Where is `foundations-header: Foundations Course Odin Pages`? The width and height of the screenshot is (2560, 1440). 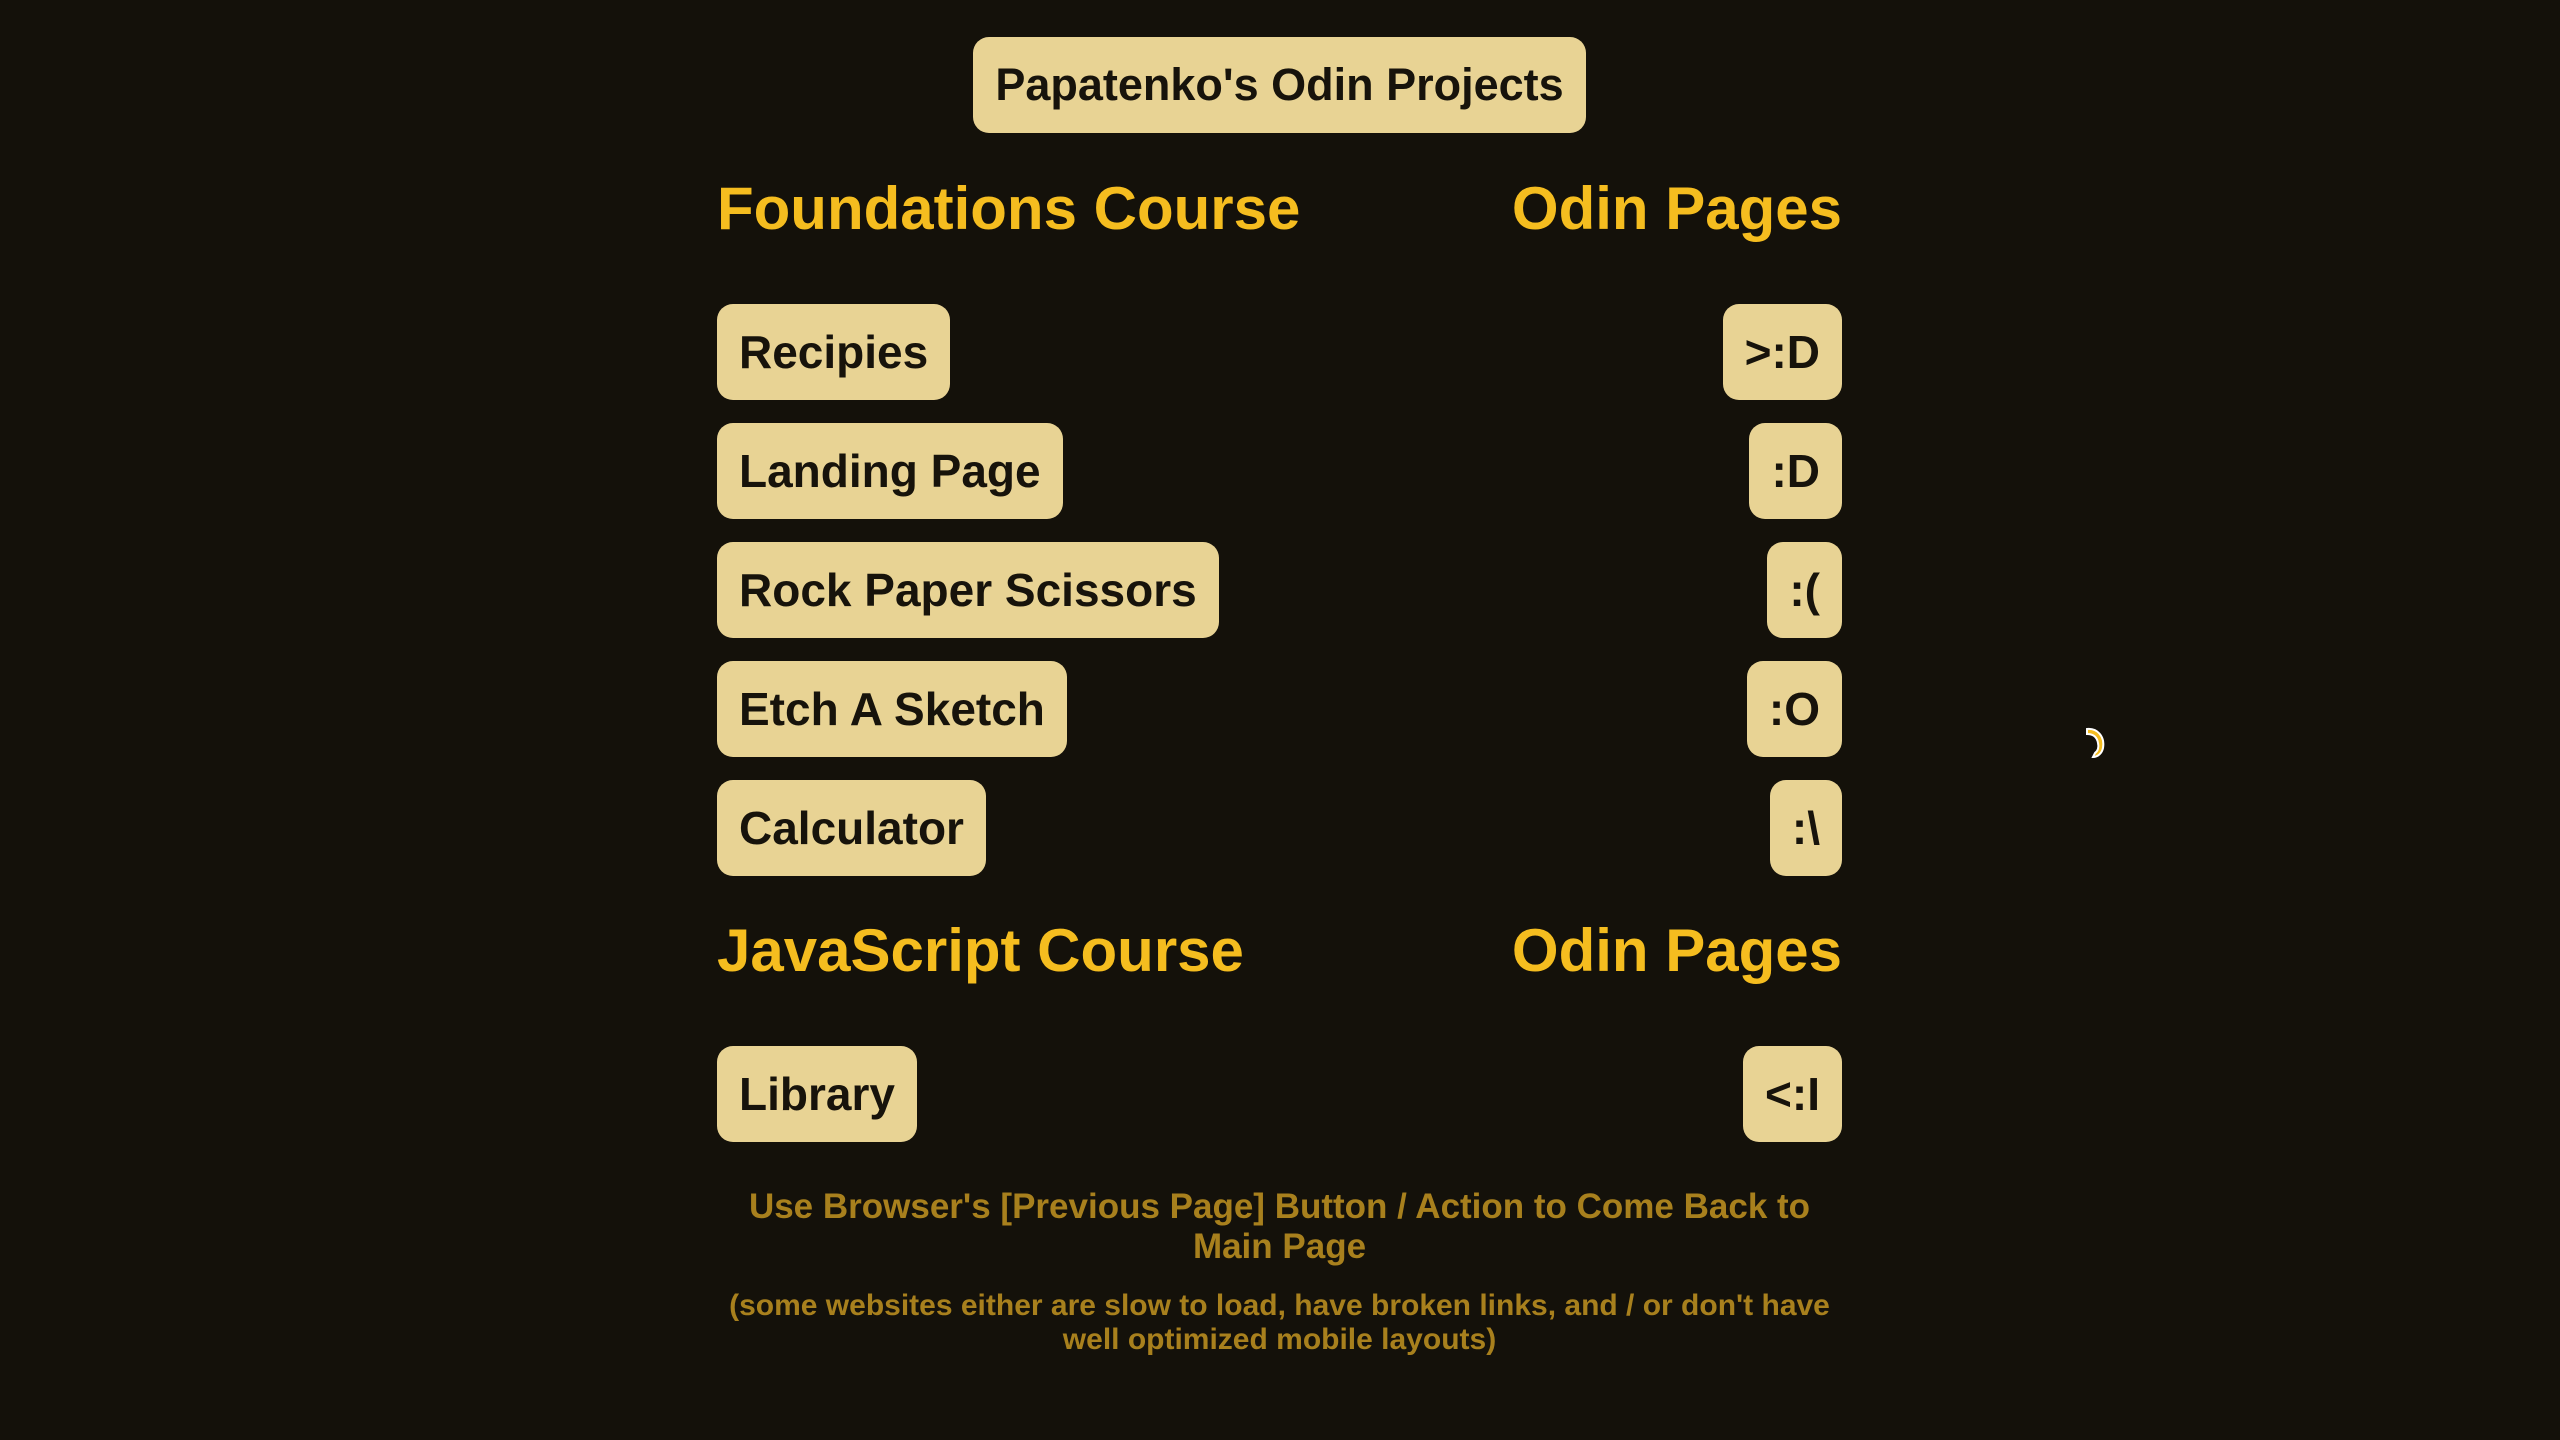
foundations-header: Foundations Course Odin Pages is located at coordinates (1279, 208).